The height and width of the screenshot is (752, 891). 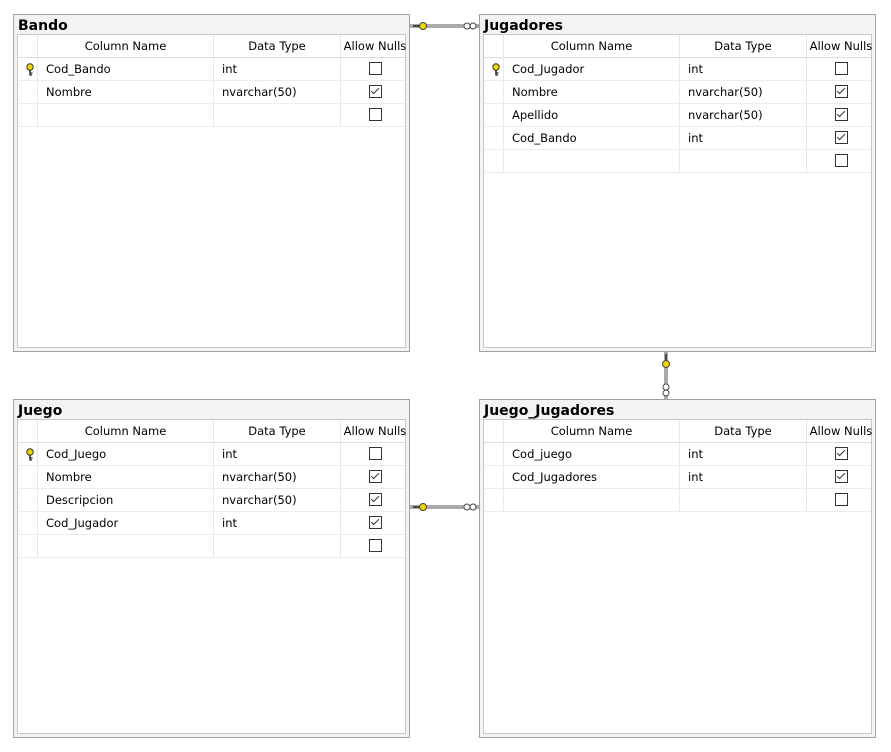 I want to click on column-row: Cod_Juego int, so click(x=211, y=454).